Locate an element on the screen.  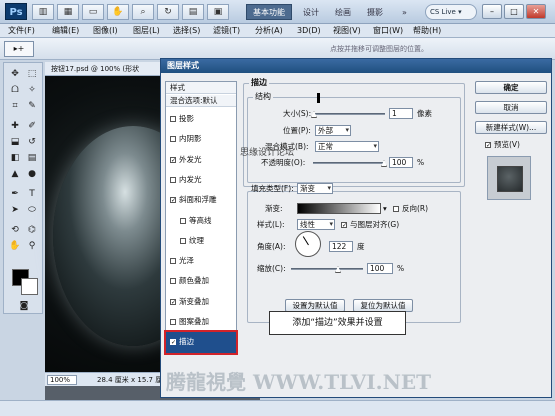
crop-tool-icon: ⌗ is located at coordinates (15, 106).